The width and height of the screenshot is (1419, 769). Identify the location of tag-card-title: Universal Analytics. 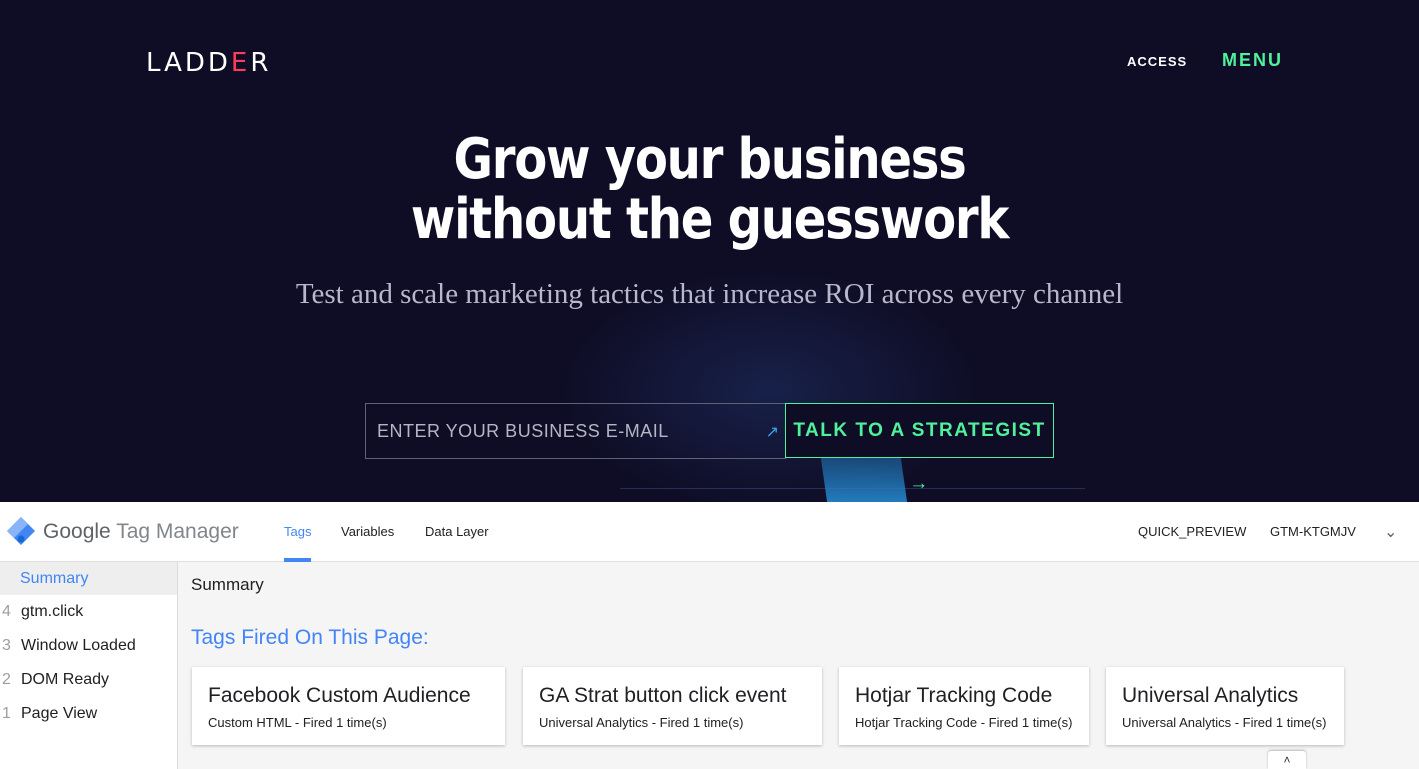
(1210, 695).